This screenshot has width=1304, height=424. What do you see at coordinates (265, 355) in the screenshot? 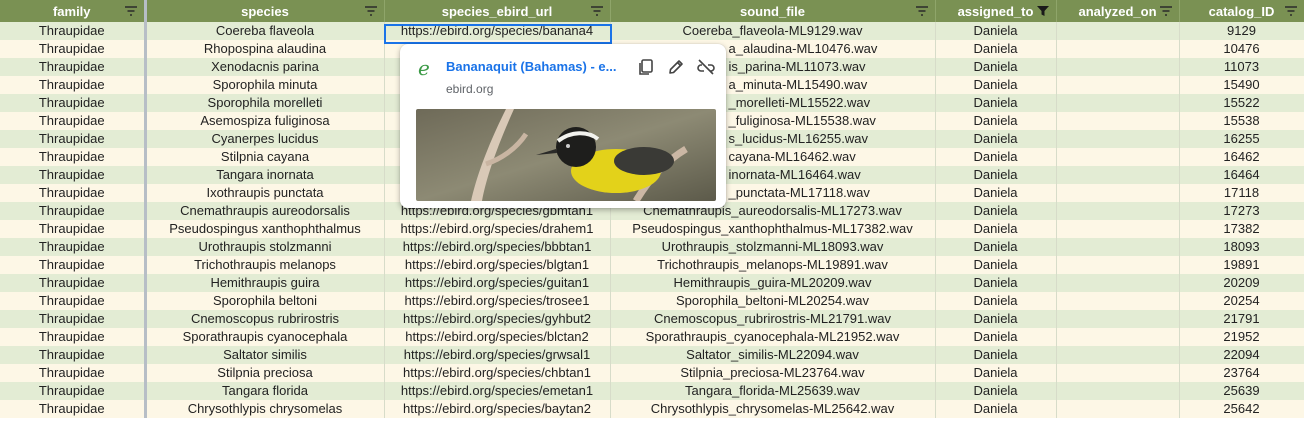
I see `cell-species: Saltator similis` at bounding box center [265, 355].